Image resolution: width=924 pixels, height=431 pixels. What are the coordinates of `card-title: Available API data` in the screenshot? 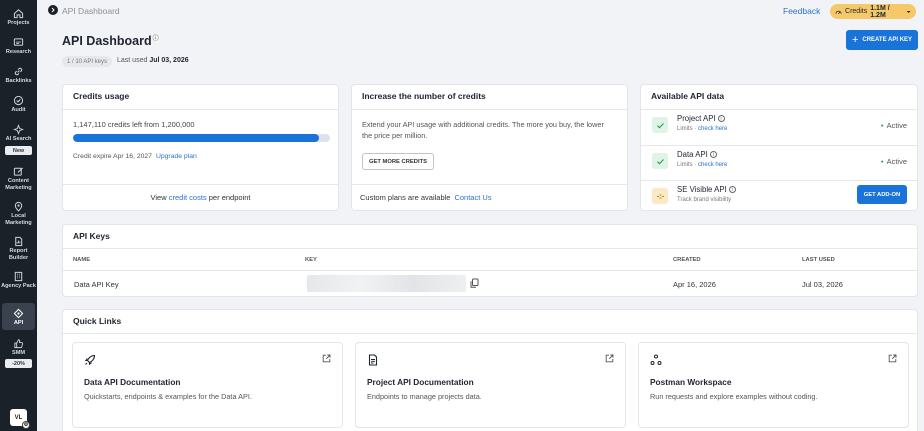 It's located at (688, 96).